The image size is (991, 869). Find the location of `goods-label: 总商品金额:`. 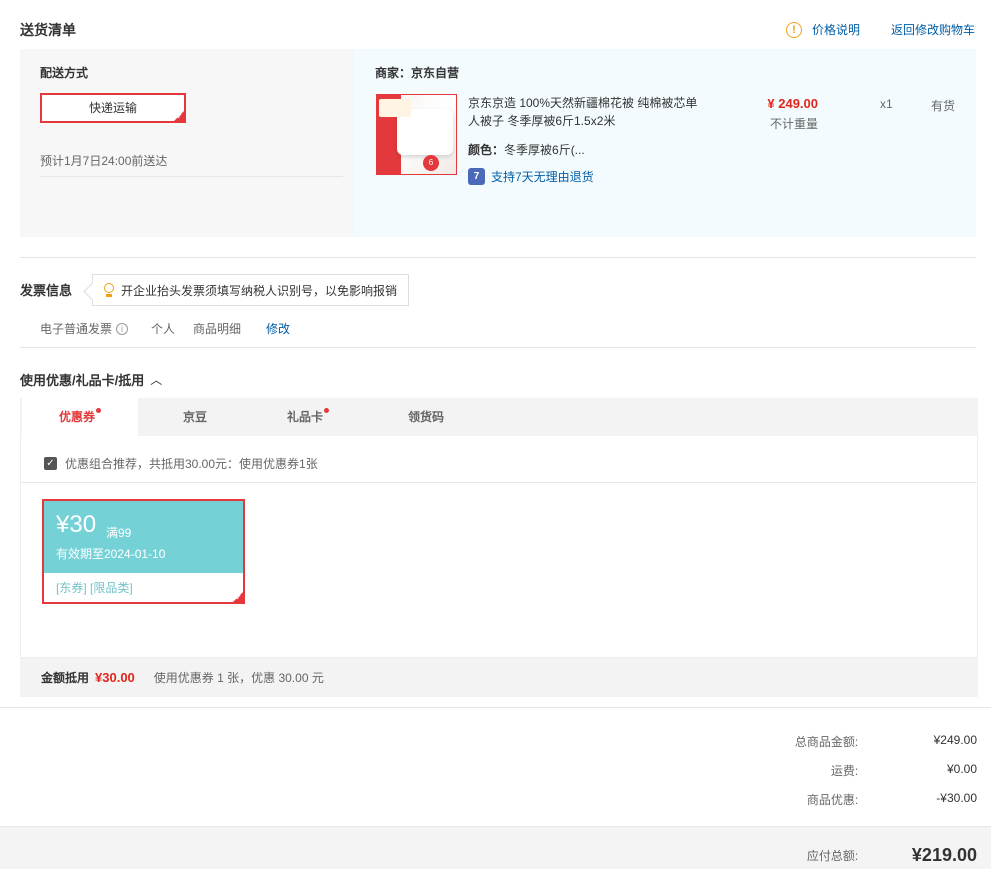

goods-label: 总商品金额: is located at coordinates (826, 742).